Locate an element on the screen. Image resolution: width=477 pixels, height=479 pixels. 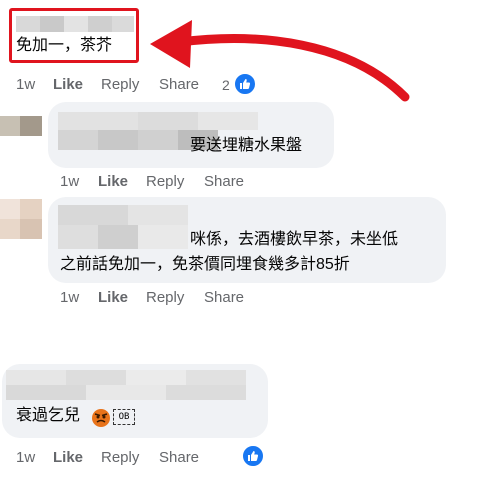
angry-face-icon is located at coordinates (101, 418).